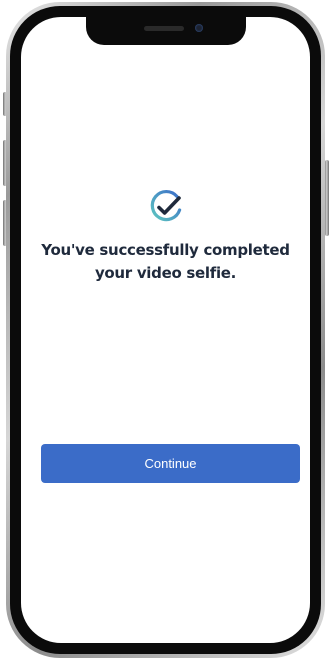 This screenshot has width=331, height=662. I want to click on notch, so click(165, 31).